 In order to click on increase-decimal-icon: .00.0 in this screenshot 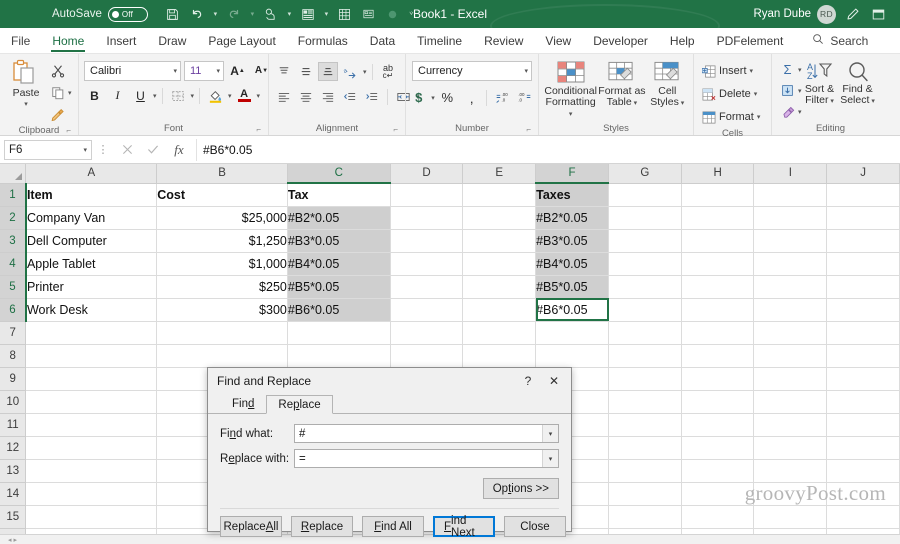, I will do `click(502, 97)`.